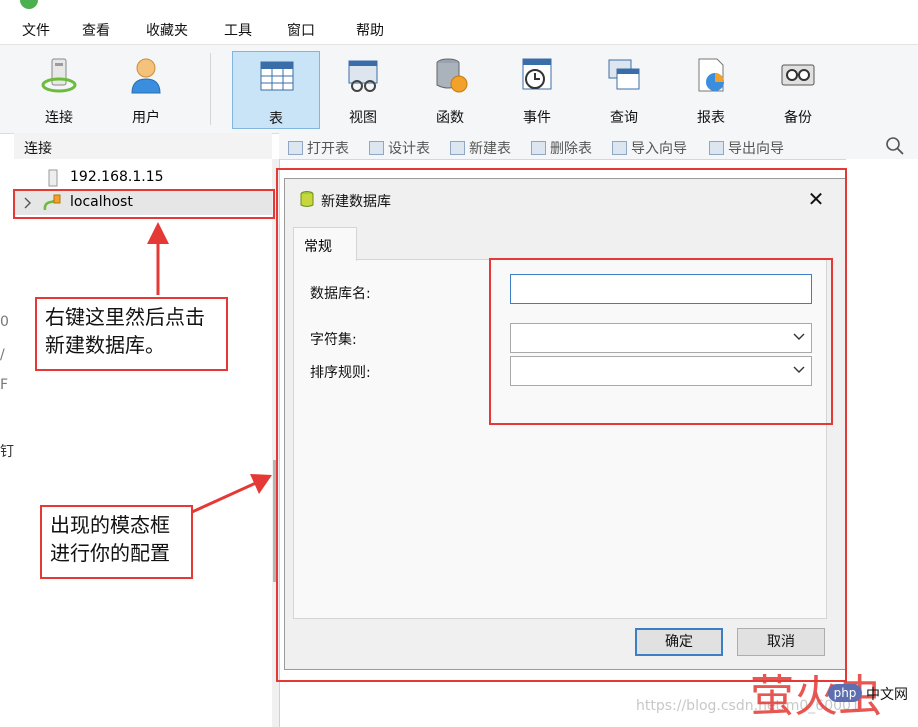 The image size is (918, 727). Describe the element at coordinates (158, 258) in the screenshot. I see `arrow-up-icon` at that location.